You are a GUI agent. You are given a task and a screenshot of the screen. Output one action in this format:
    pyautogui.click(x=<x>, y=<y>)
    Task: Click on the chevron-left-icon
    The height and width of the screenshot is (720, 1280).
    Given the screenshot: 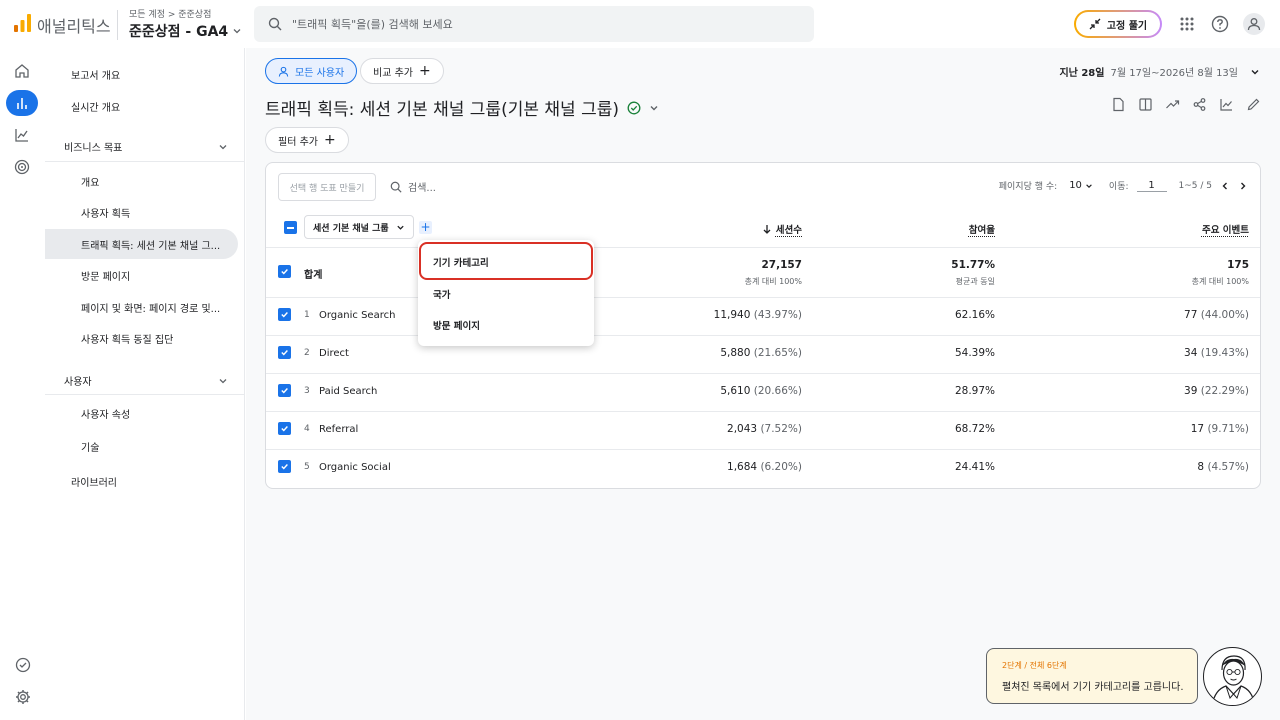 What is the action you would take?
    pyautogui.click(x=1225, y=186)
    